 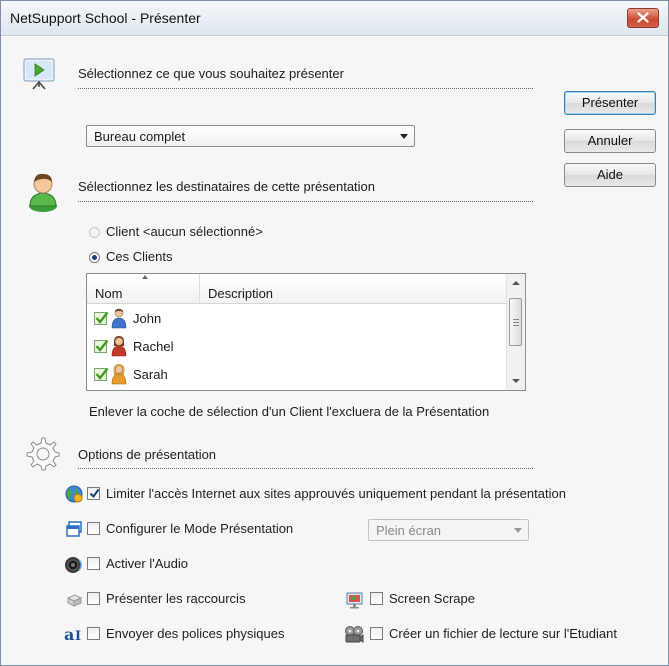 What do you see at coordinates (78, 636) in the screenshot?
I see `svg-text: I` at bounding box center [78, 636].